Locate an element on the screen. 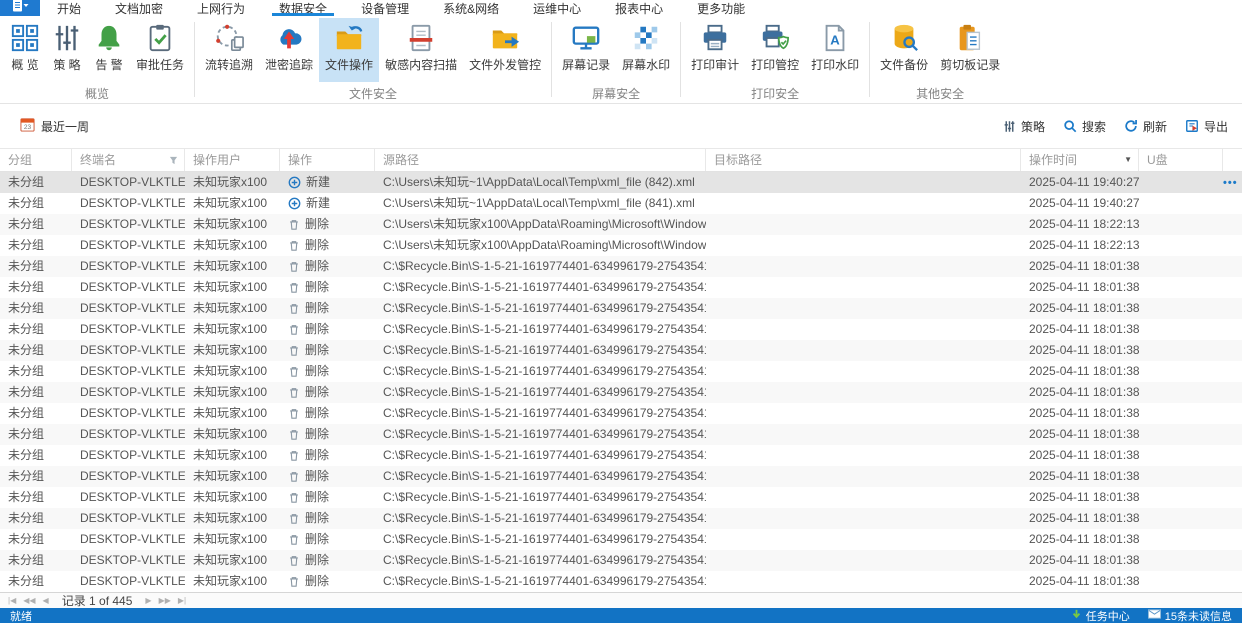 This screenshot has width=1242, height=623. table-header: 分组 终端名 操作用户 操作 源路径 目标路径 操作时间 ▼ U盘 is located at coordinates (621, 160).